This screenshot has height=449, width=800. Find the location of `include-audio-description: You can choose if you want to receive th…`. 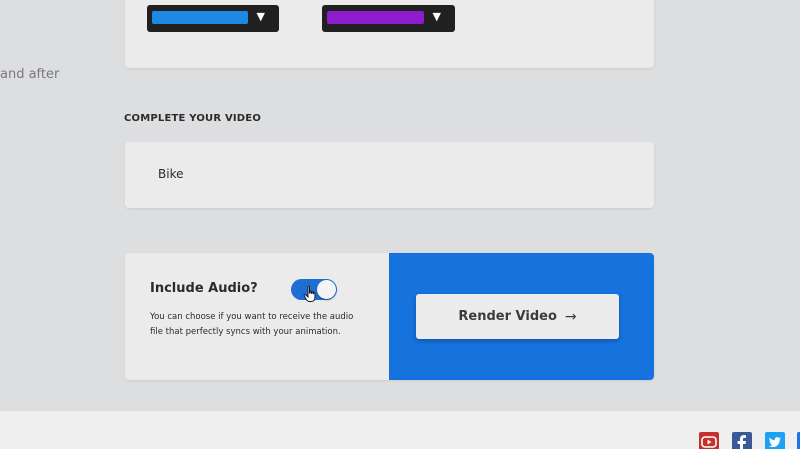

include-audio-description: You can choose if you want to receive th… is located at coordinates (252, 324).